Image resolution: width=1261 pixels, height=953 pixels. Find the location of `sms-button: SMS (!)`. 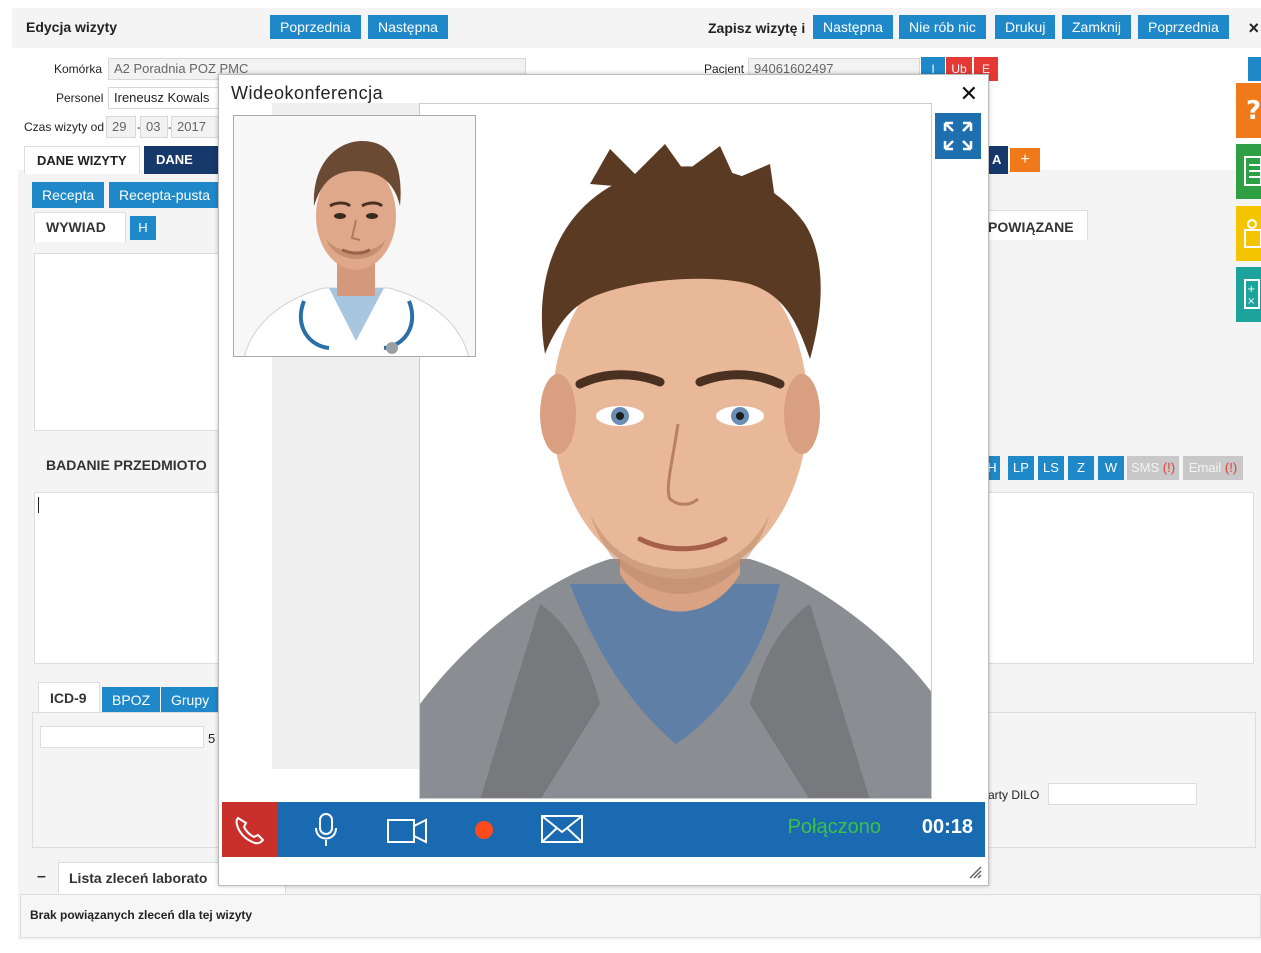

sms-button: SMS (!) is located at coordinates (1153, 468).